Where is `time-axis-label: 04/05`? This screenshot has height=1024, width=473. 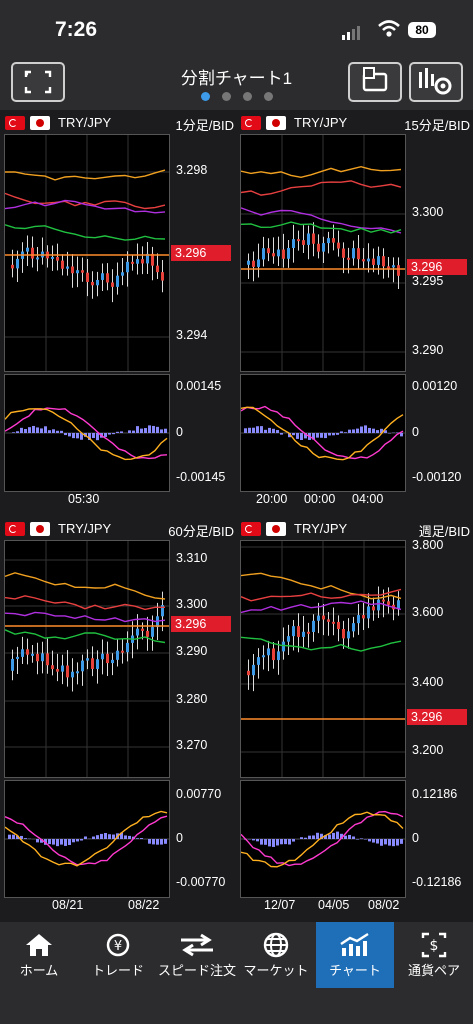 time-axis-label: 04/05 is located at coordinates (334, 905).